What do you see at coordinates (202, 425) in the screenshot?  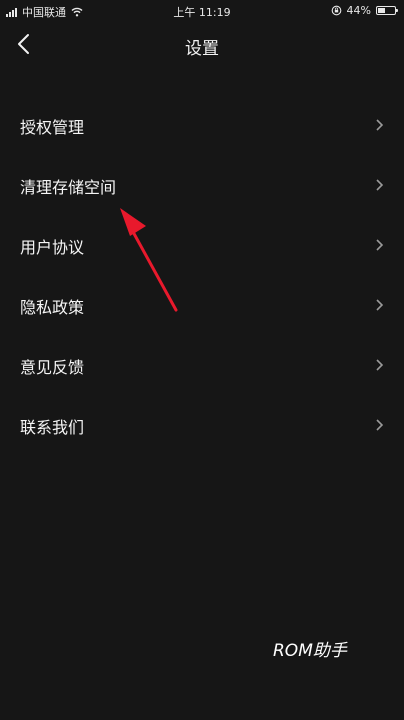 I see `menu-item-contact-us: 联系我们` at bounding box center [202, 425].